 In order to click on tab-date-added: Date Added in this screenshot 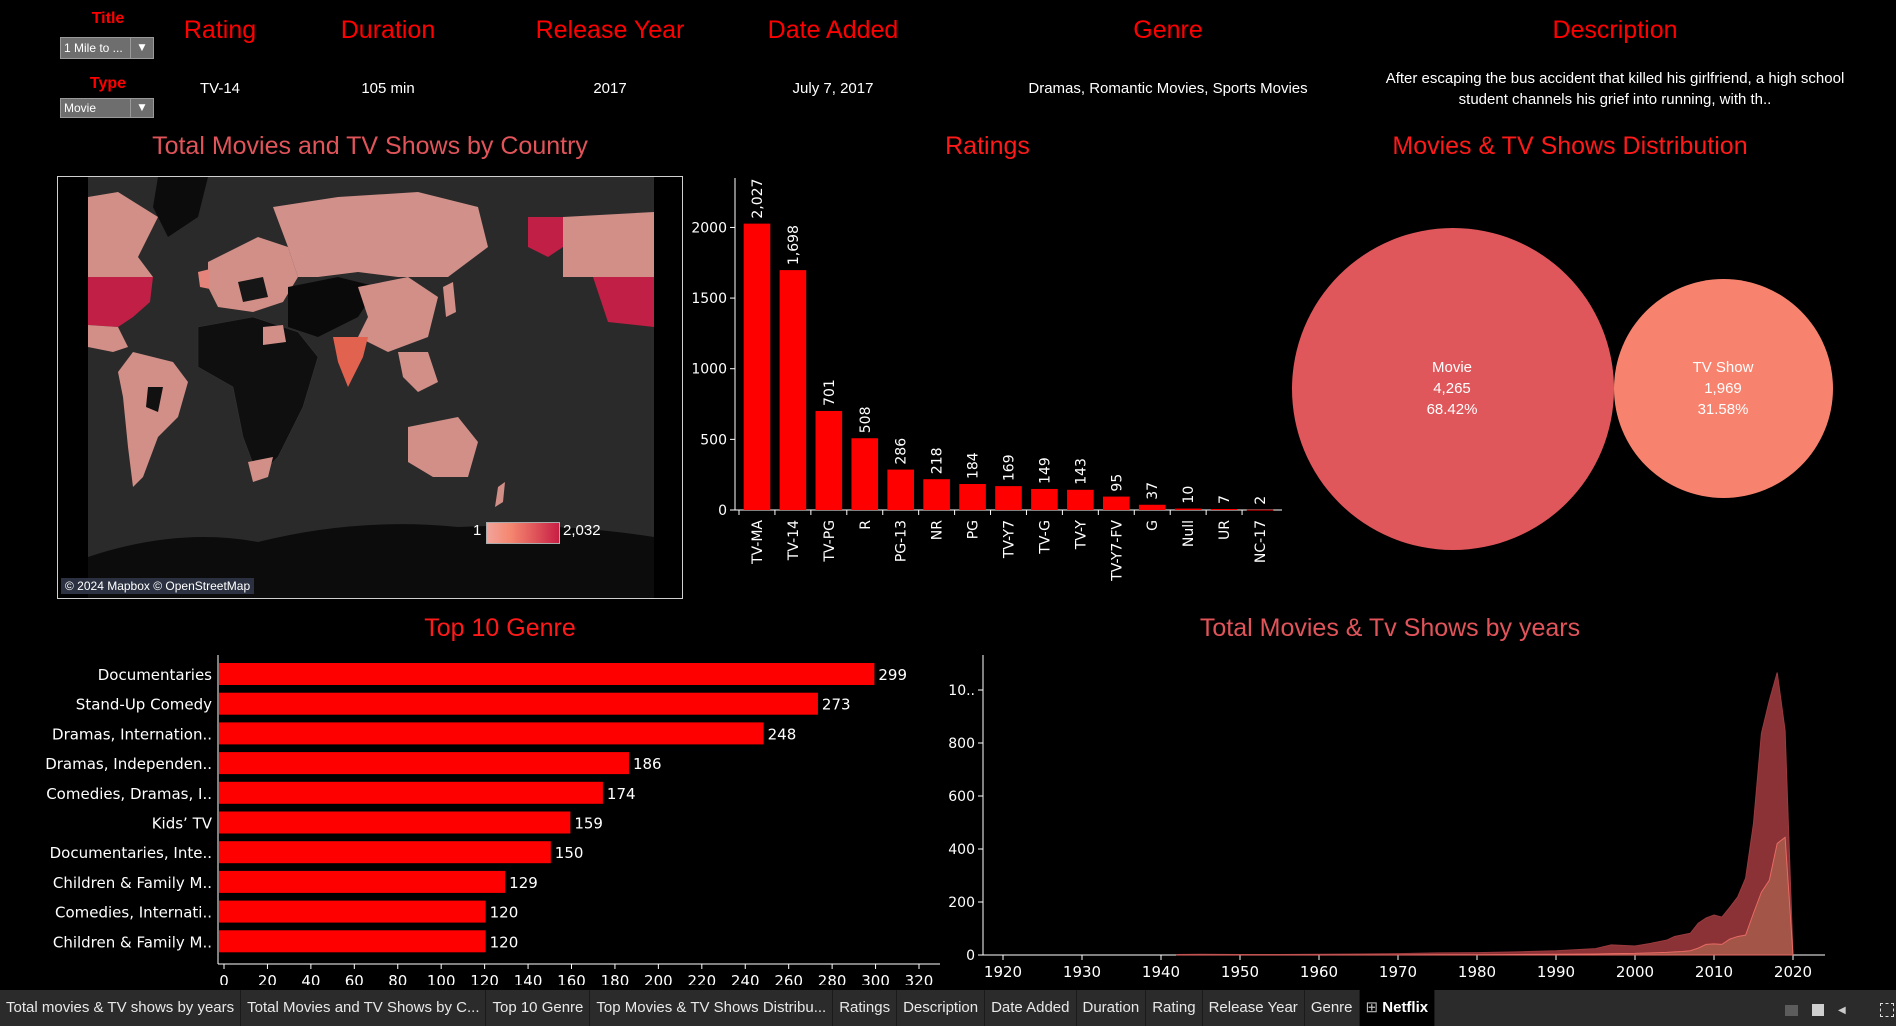, I will do `click(1031, 1008)`.